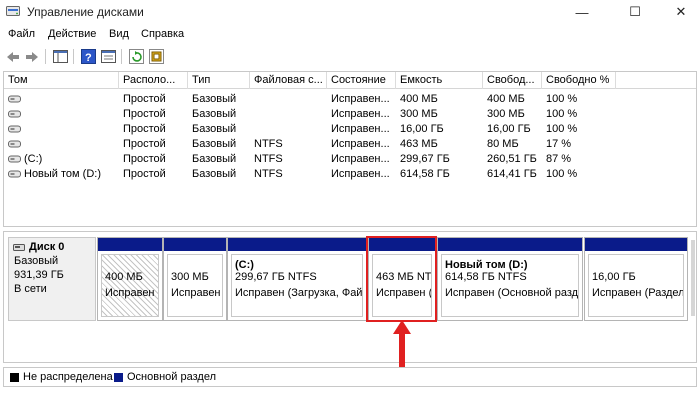  Describe the element at coordinates (486, 265) in the screenshot. I see `partition-title: Новый том (D:)` at that location.